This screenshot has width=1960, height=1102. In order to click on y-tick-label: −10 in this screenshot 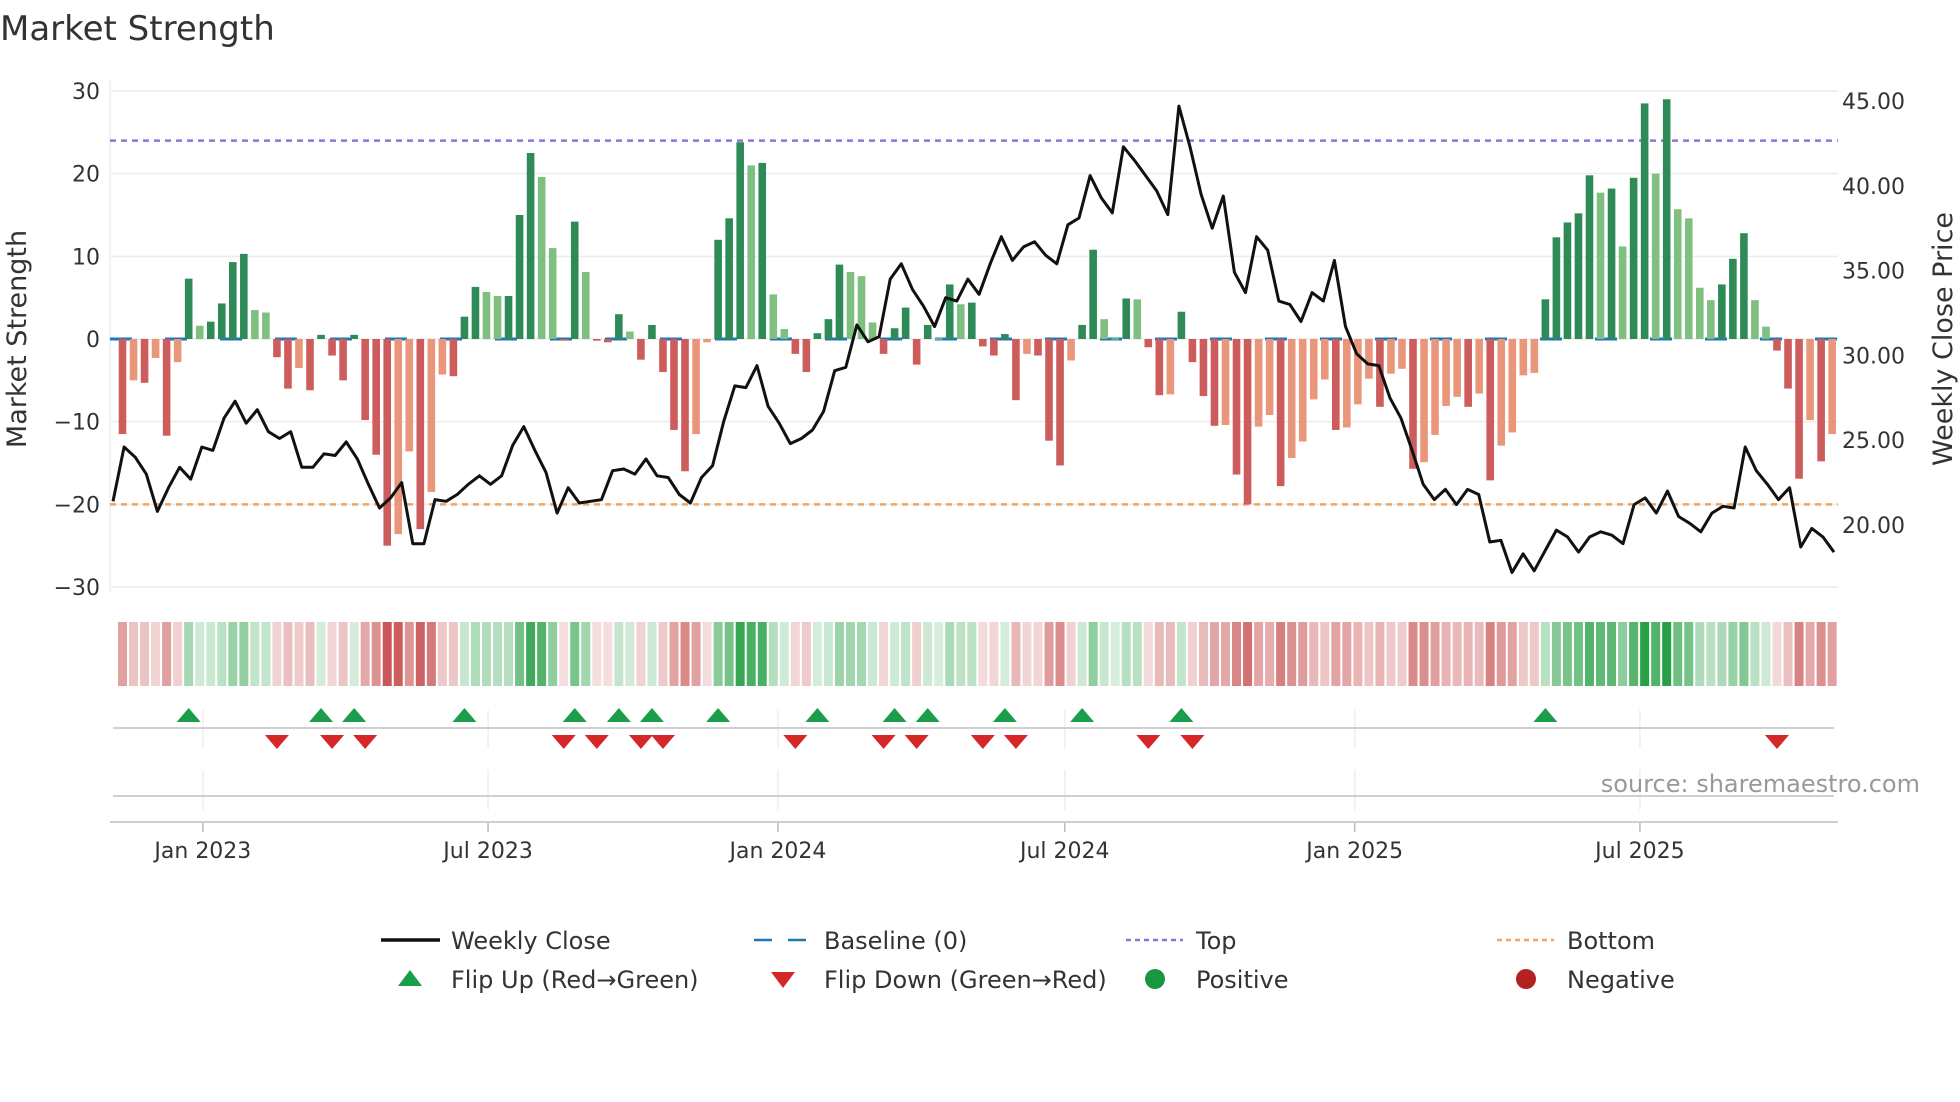, I will do `click(77, 423)`.